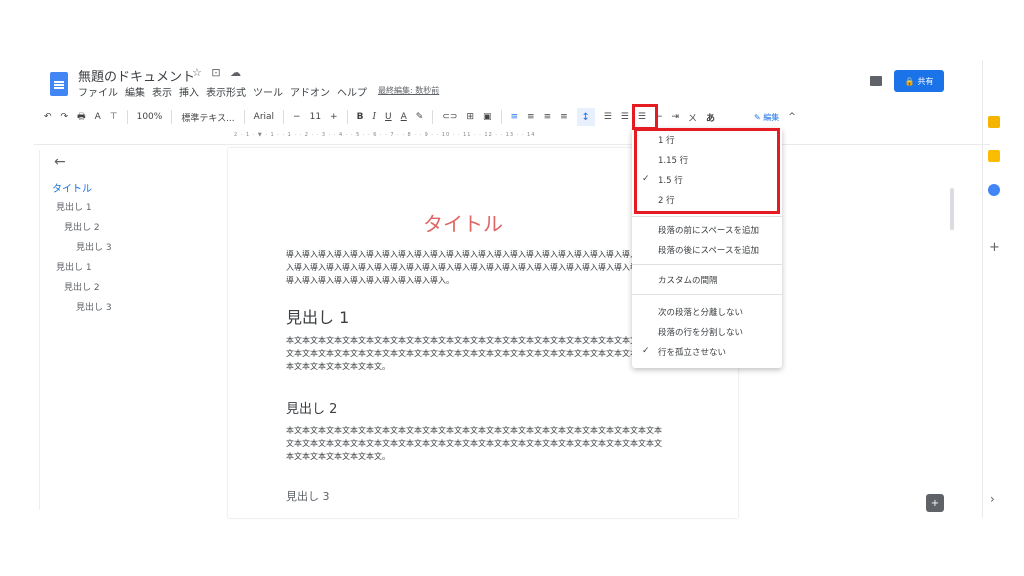  What do you see at coordinates (81, 117) in the screenshot?
I see `print-icon: 🖶` at bounding box center [81, 117].